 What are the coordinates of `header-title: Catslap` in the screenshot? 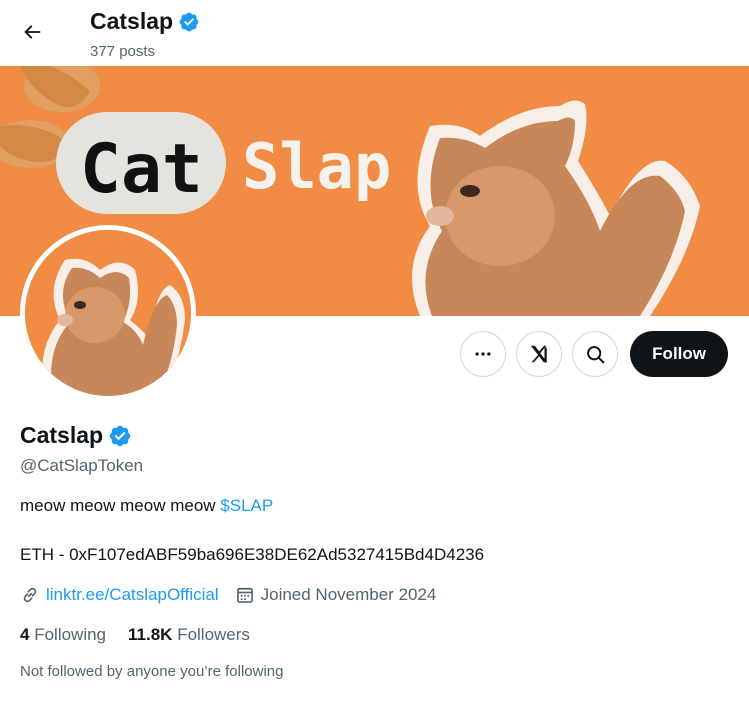 It's located at (145, 21).